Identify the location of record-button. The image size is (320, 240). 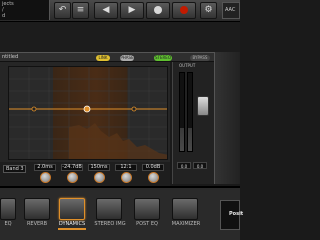
(184, 10).